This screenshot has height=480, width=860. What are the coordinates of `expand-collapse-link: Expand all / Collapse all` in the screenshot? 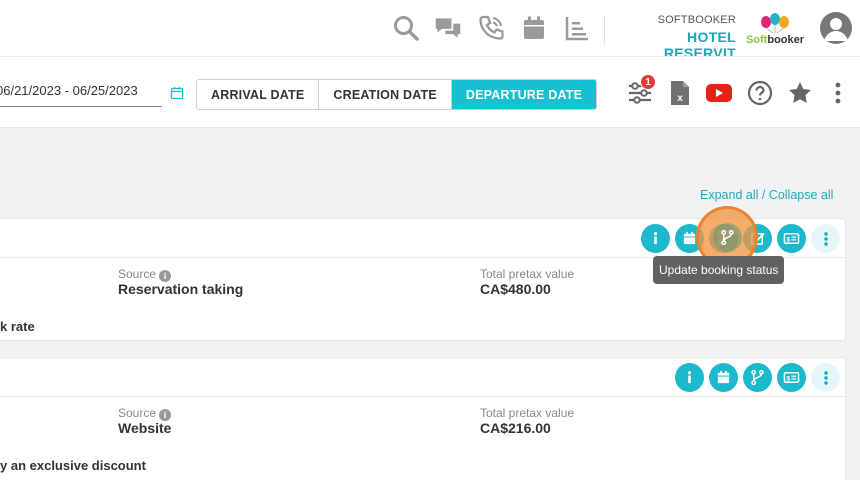 It's located at (766, 195).